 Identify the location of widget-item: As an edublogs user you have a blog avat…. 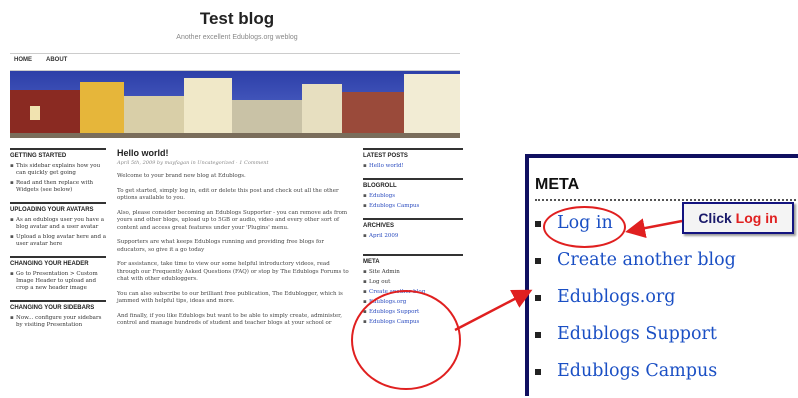
(58, 224).